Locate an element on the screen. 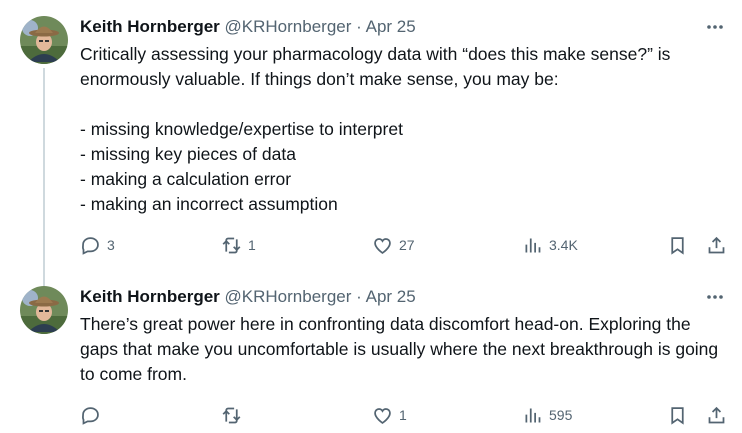 This screenshot has width=742, height=433. reply-count: 3 is located at coordinates (111, 245).